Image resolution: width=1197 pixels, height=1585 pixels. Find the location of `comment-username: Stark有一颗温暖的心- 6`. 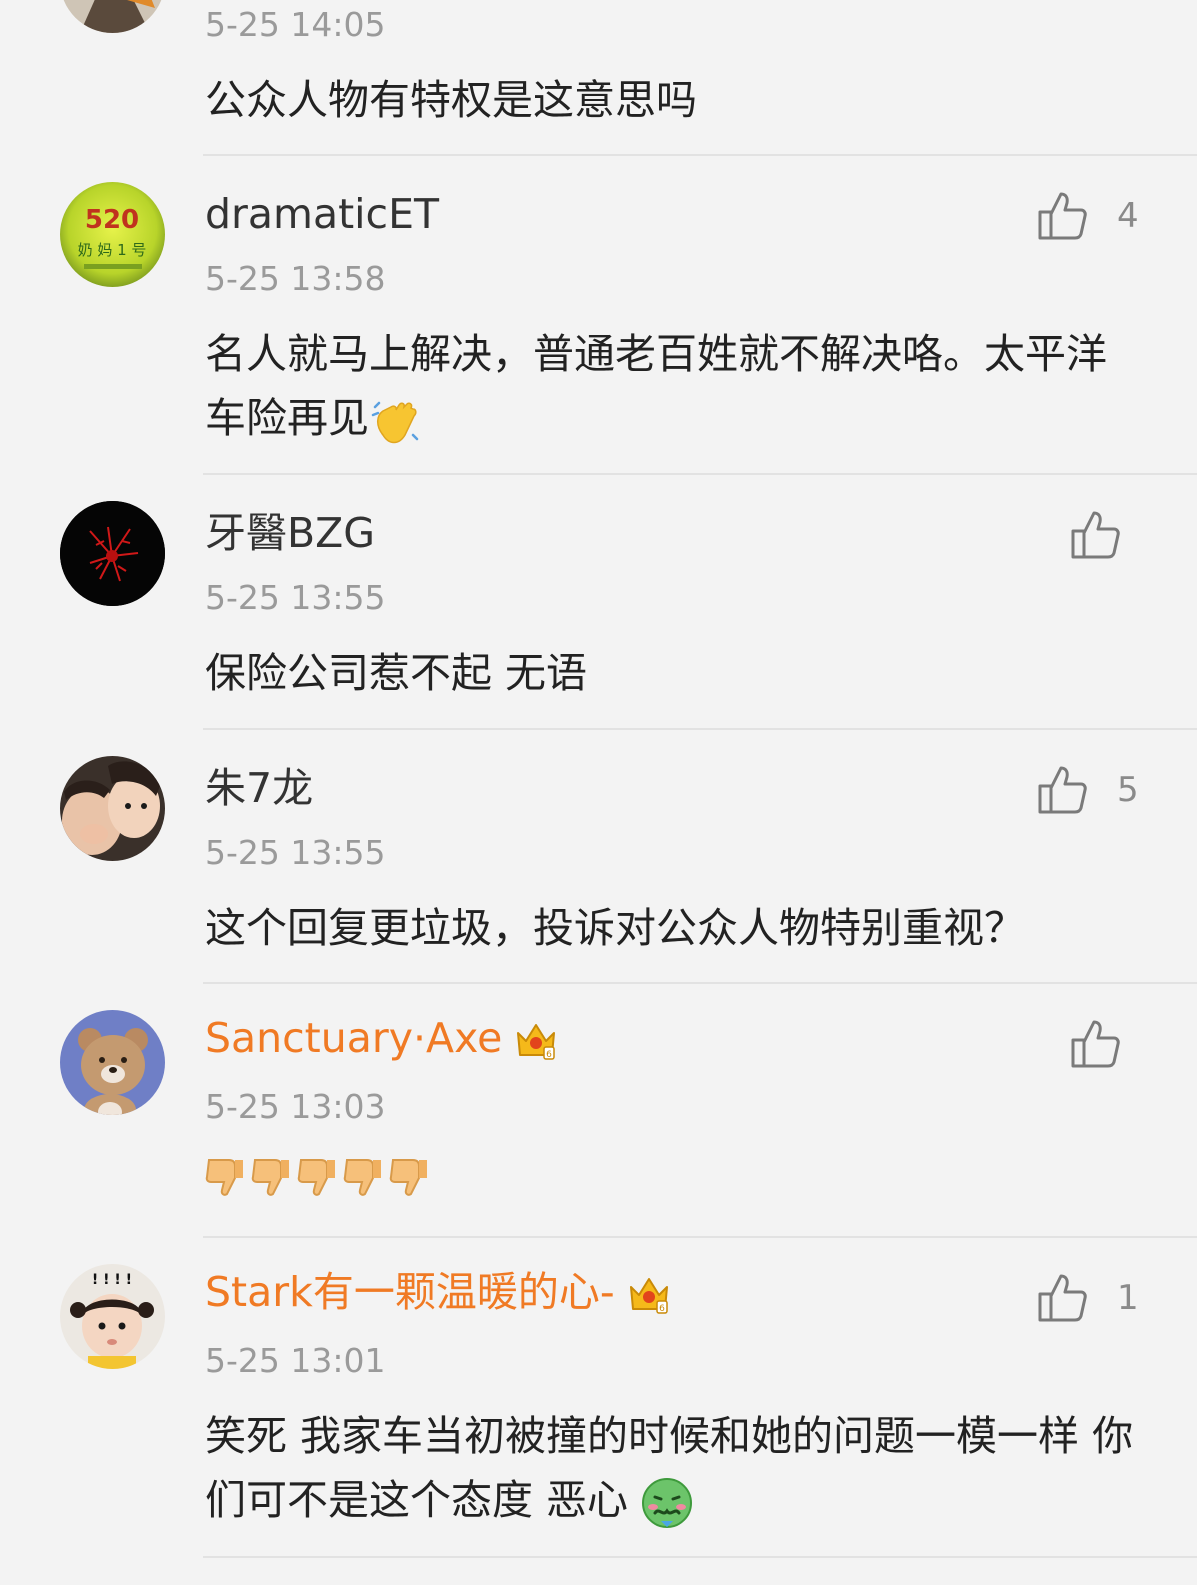

comment-username: Stark有一颗温暖的心- 6 is located at coordinates (438, 1294).